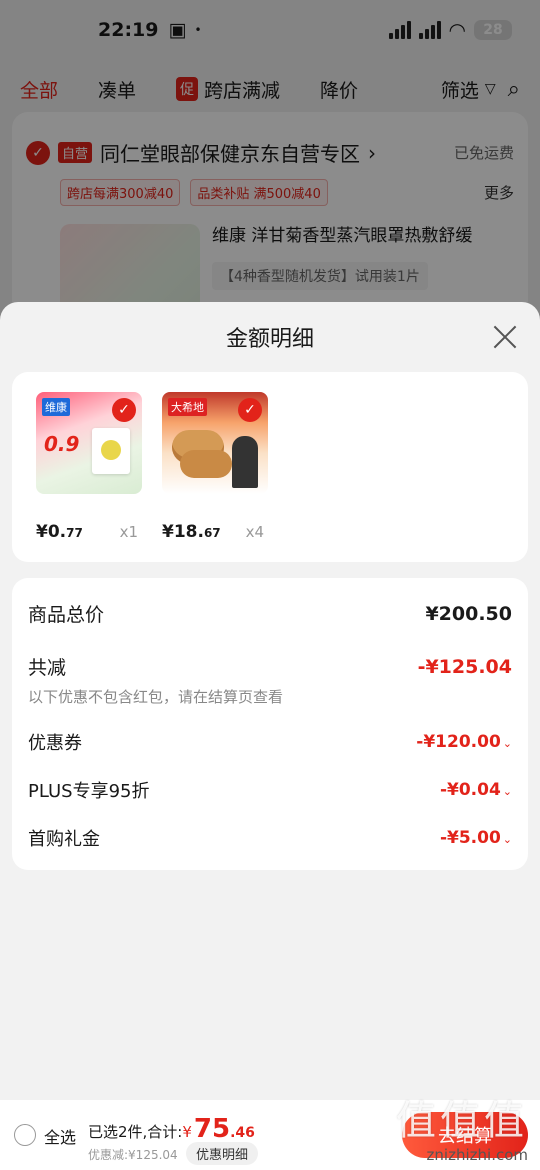  Describe the element at coordinates (111, 451) in the screenshot. I see `item-package-icon` at that location.